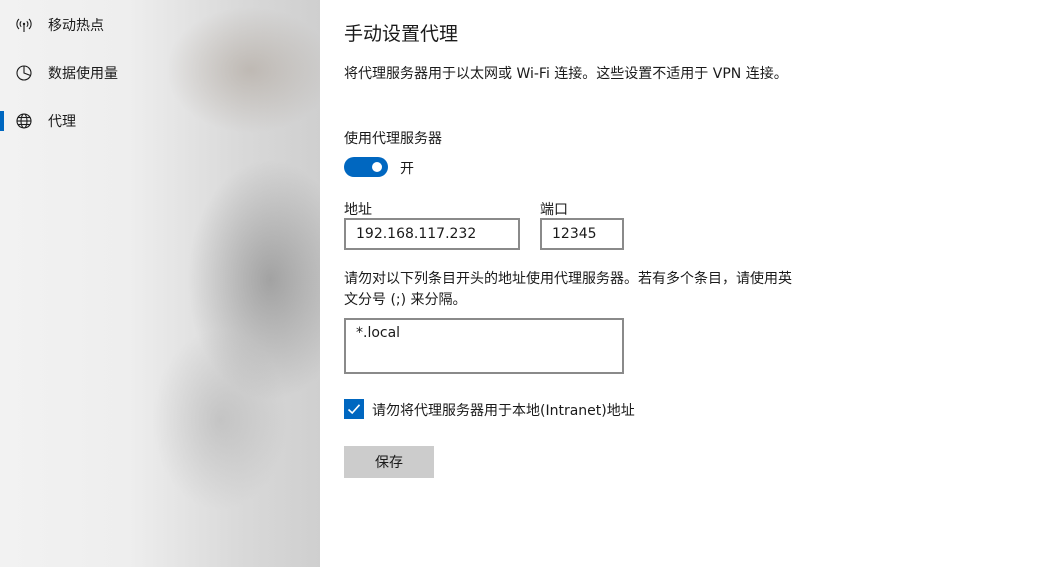 The image size is (1055, 567). Describe the element at coordinates (62, 122) in the screenshot. I see `sidebar-item-label: 代理` at that location.